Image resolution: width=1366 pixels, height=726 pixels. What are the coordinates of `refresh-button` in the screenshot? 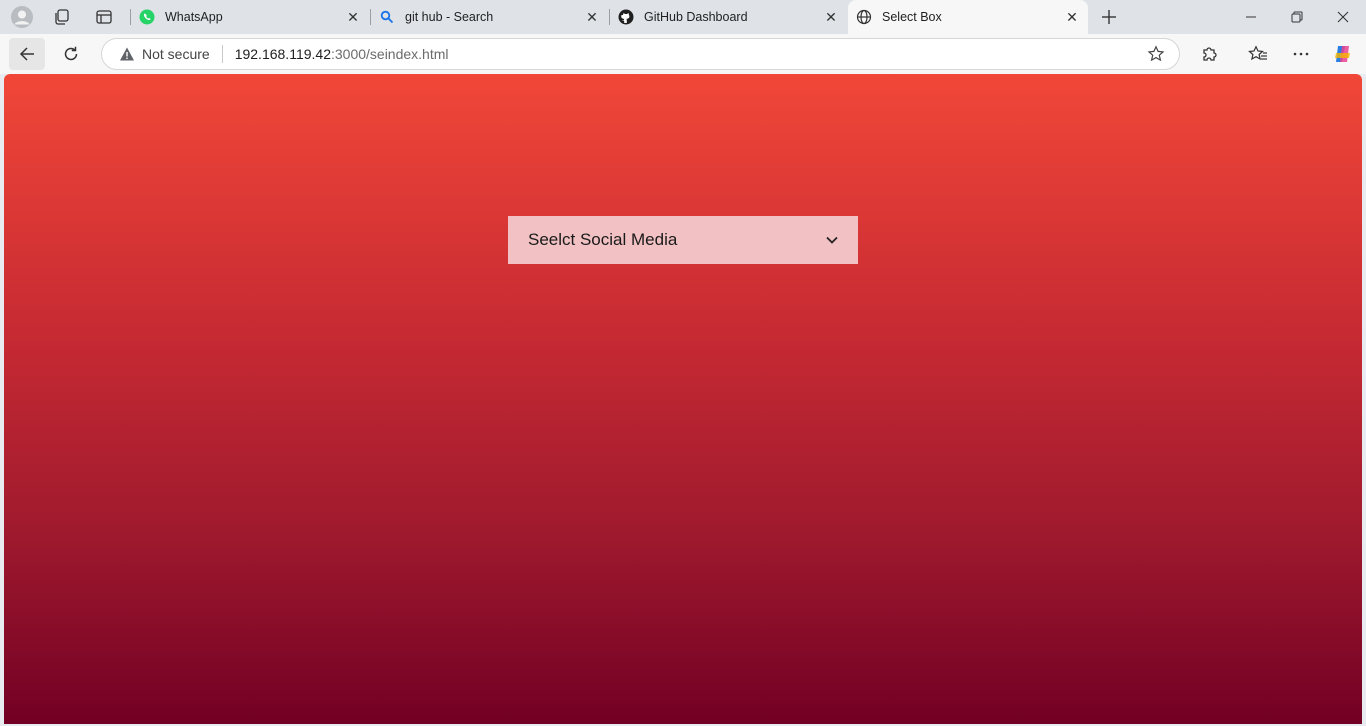 It's located at (71, 54).